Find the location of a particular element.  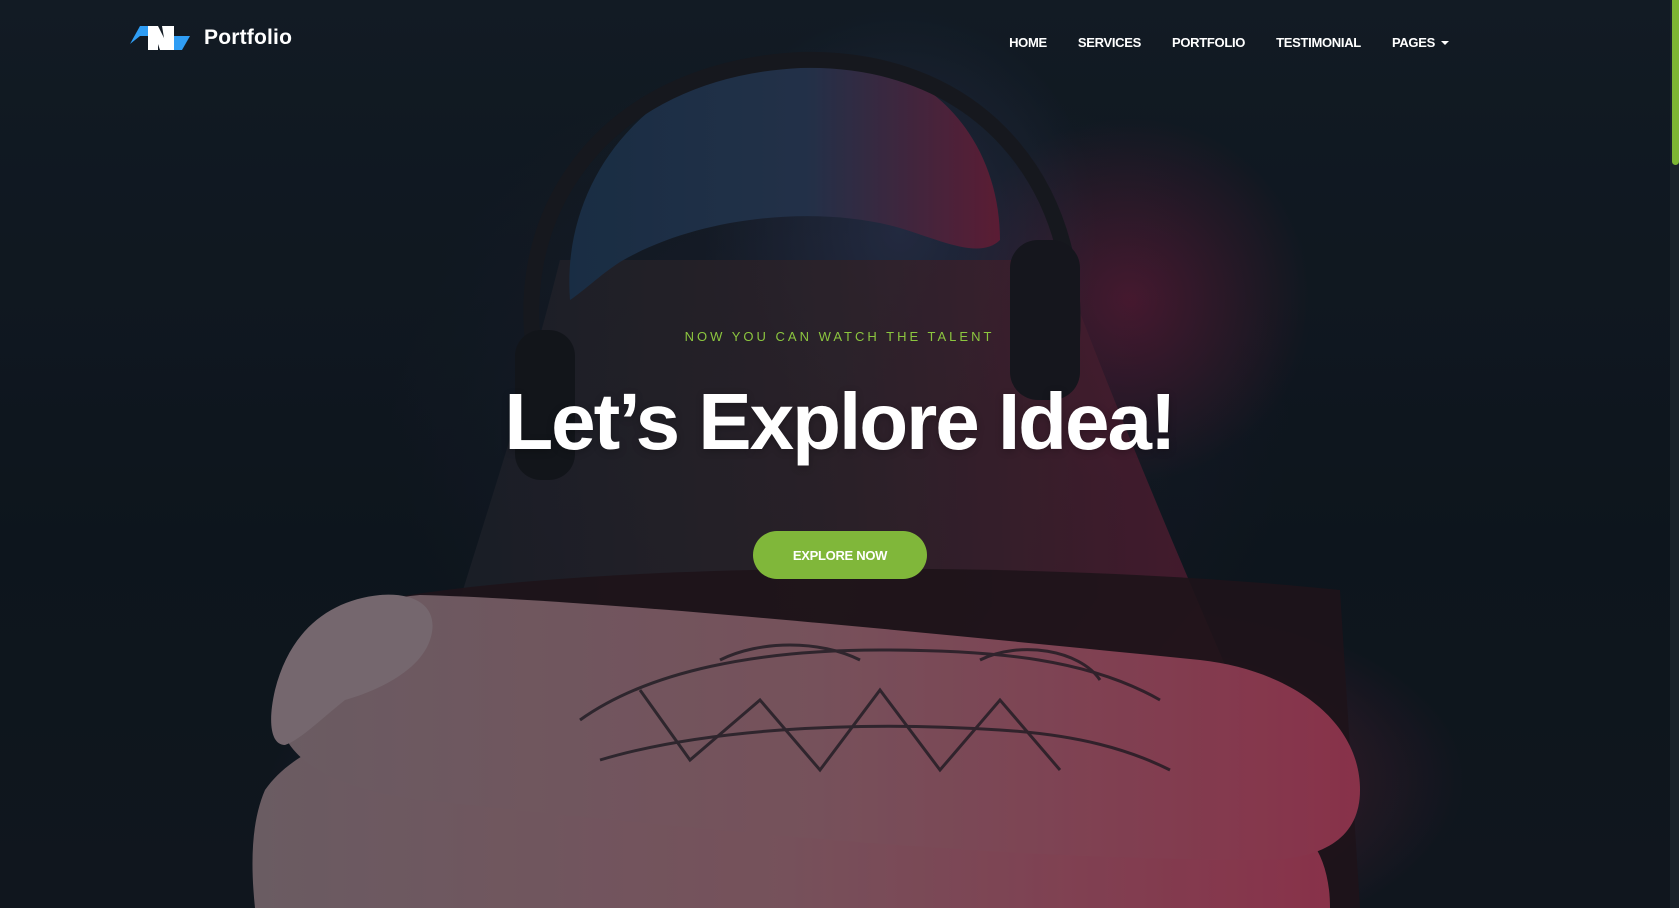

hero-tagline: NOW YOU CAN WATCH THE TALENT is located at coordinates (839, 336).